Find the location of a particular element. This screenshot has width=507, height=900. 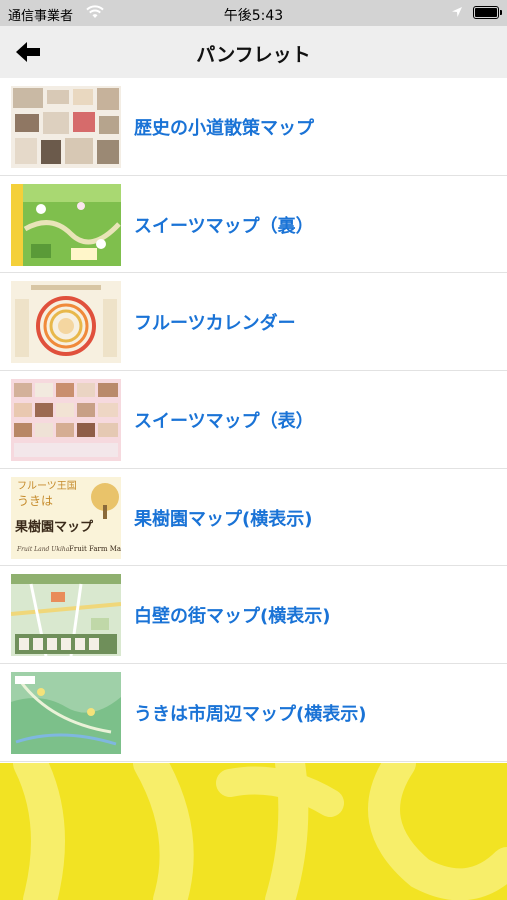

thumb-heading-text: 果樹園マップ is located at coordinates (54, 527).